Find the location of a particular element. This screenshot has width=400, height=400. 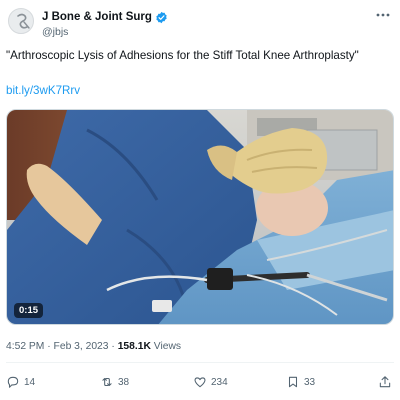

tweet-meta: 4:52 PM · Feb 3, 2023 · 158.1K Views is located at coordinates (93, 346).